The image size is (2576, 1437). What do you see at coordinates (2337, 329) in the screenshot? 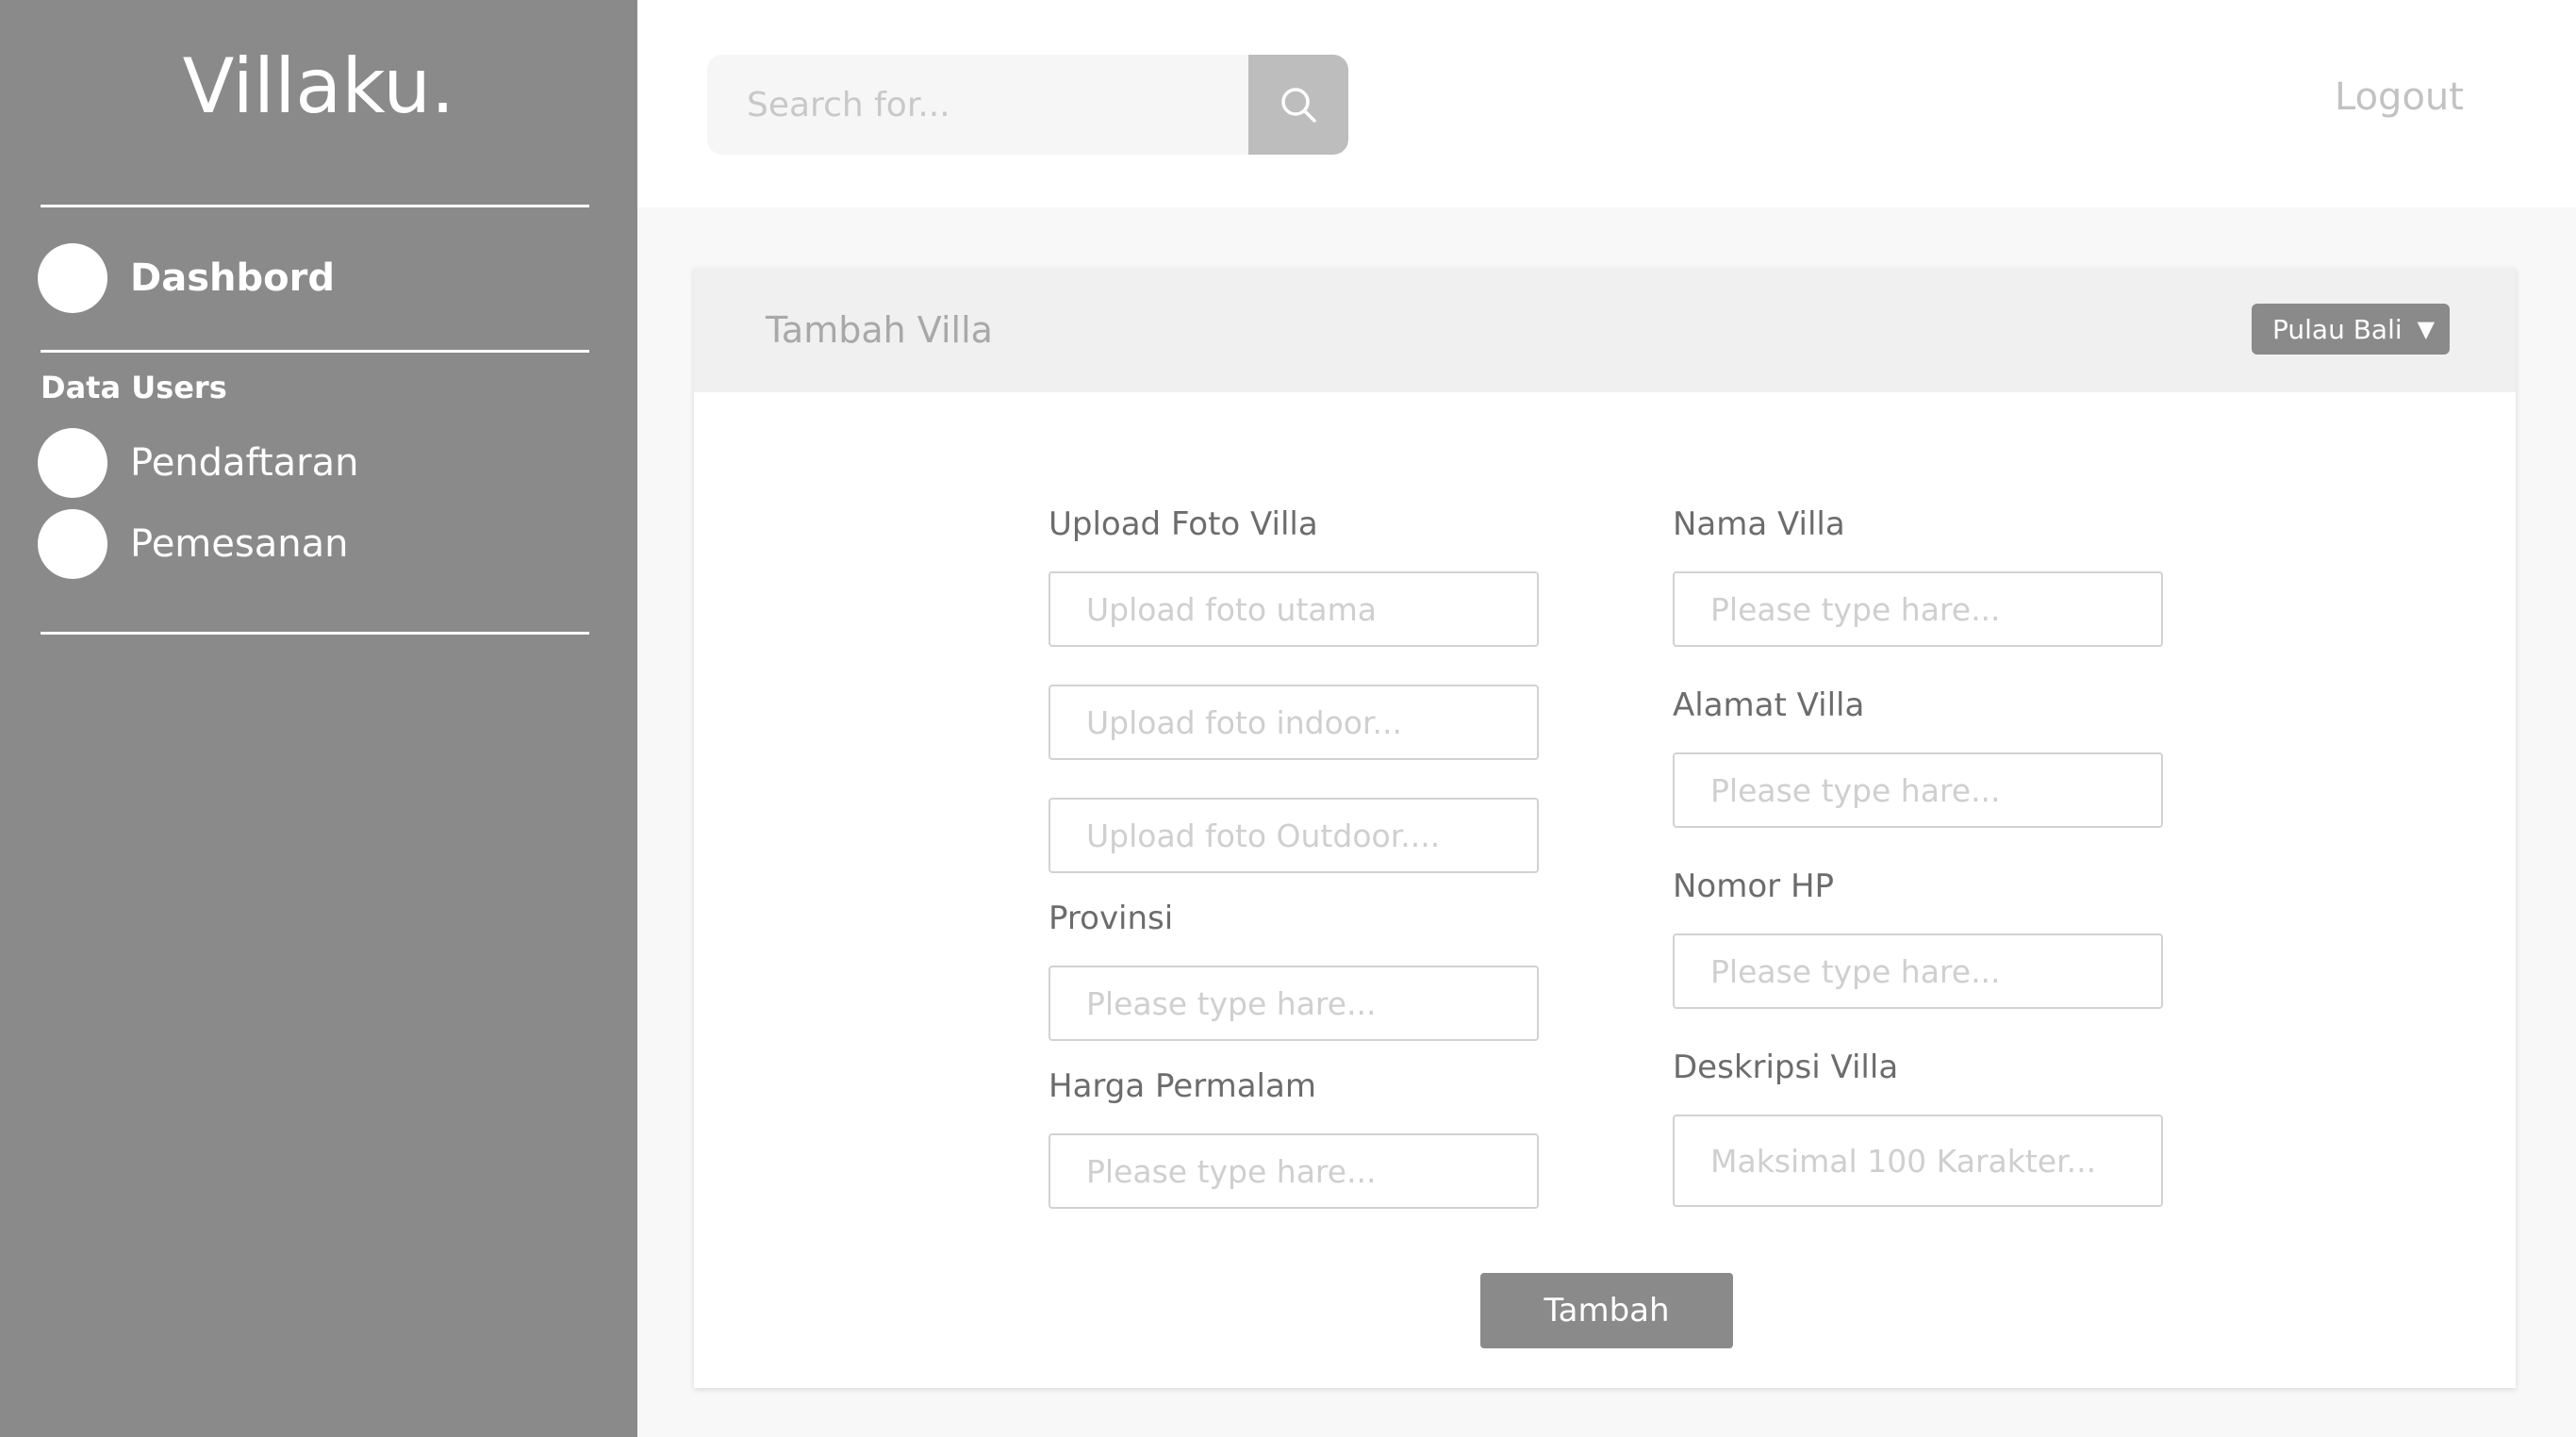
I see `region-dropdown-value: Pulau Bali` at bounding box center [2337, 329].